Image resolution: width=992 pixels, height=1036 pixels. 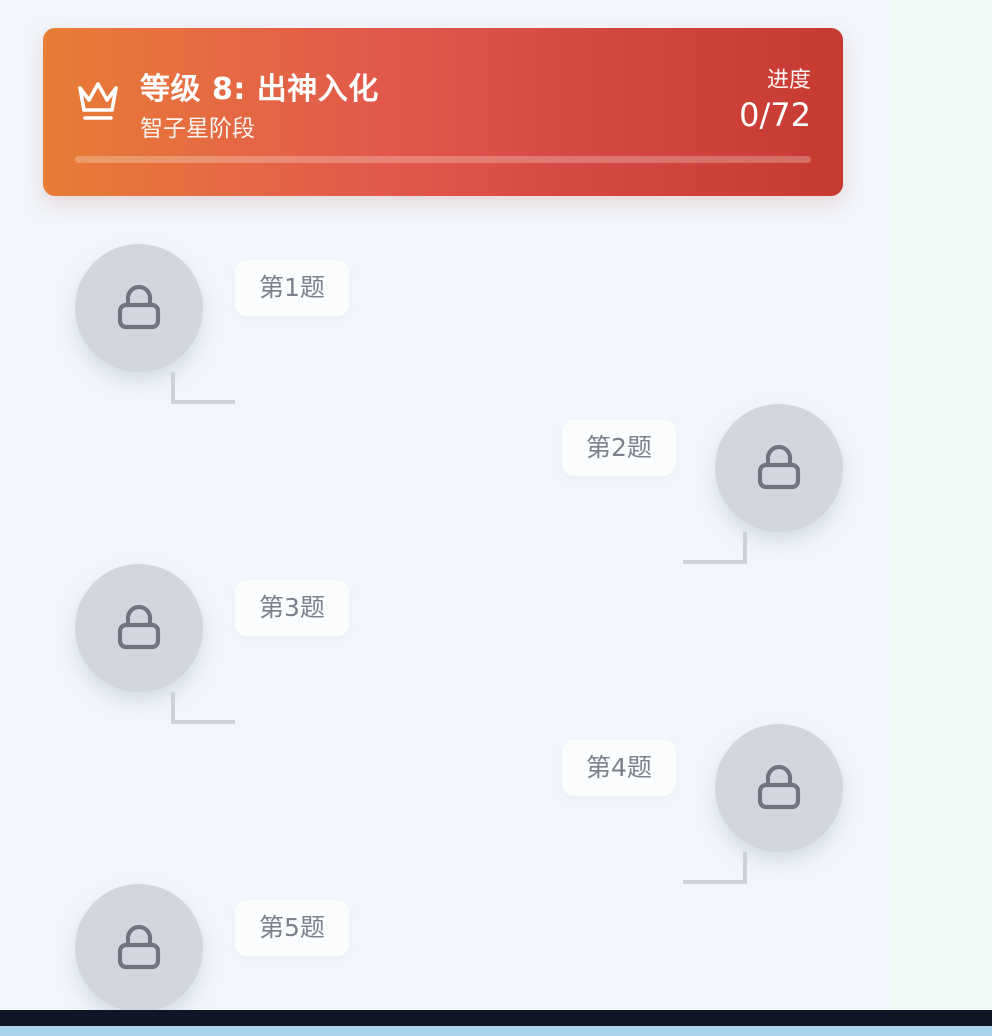 I want to click on level-title: 等级 8: 出神入化, so click(x=259, y=89).